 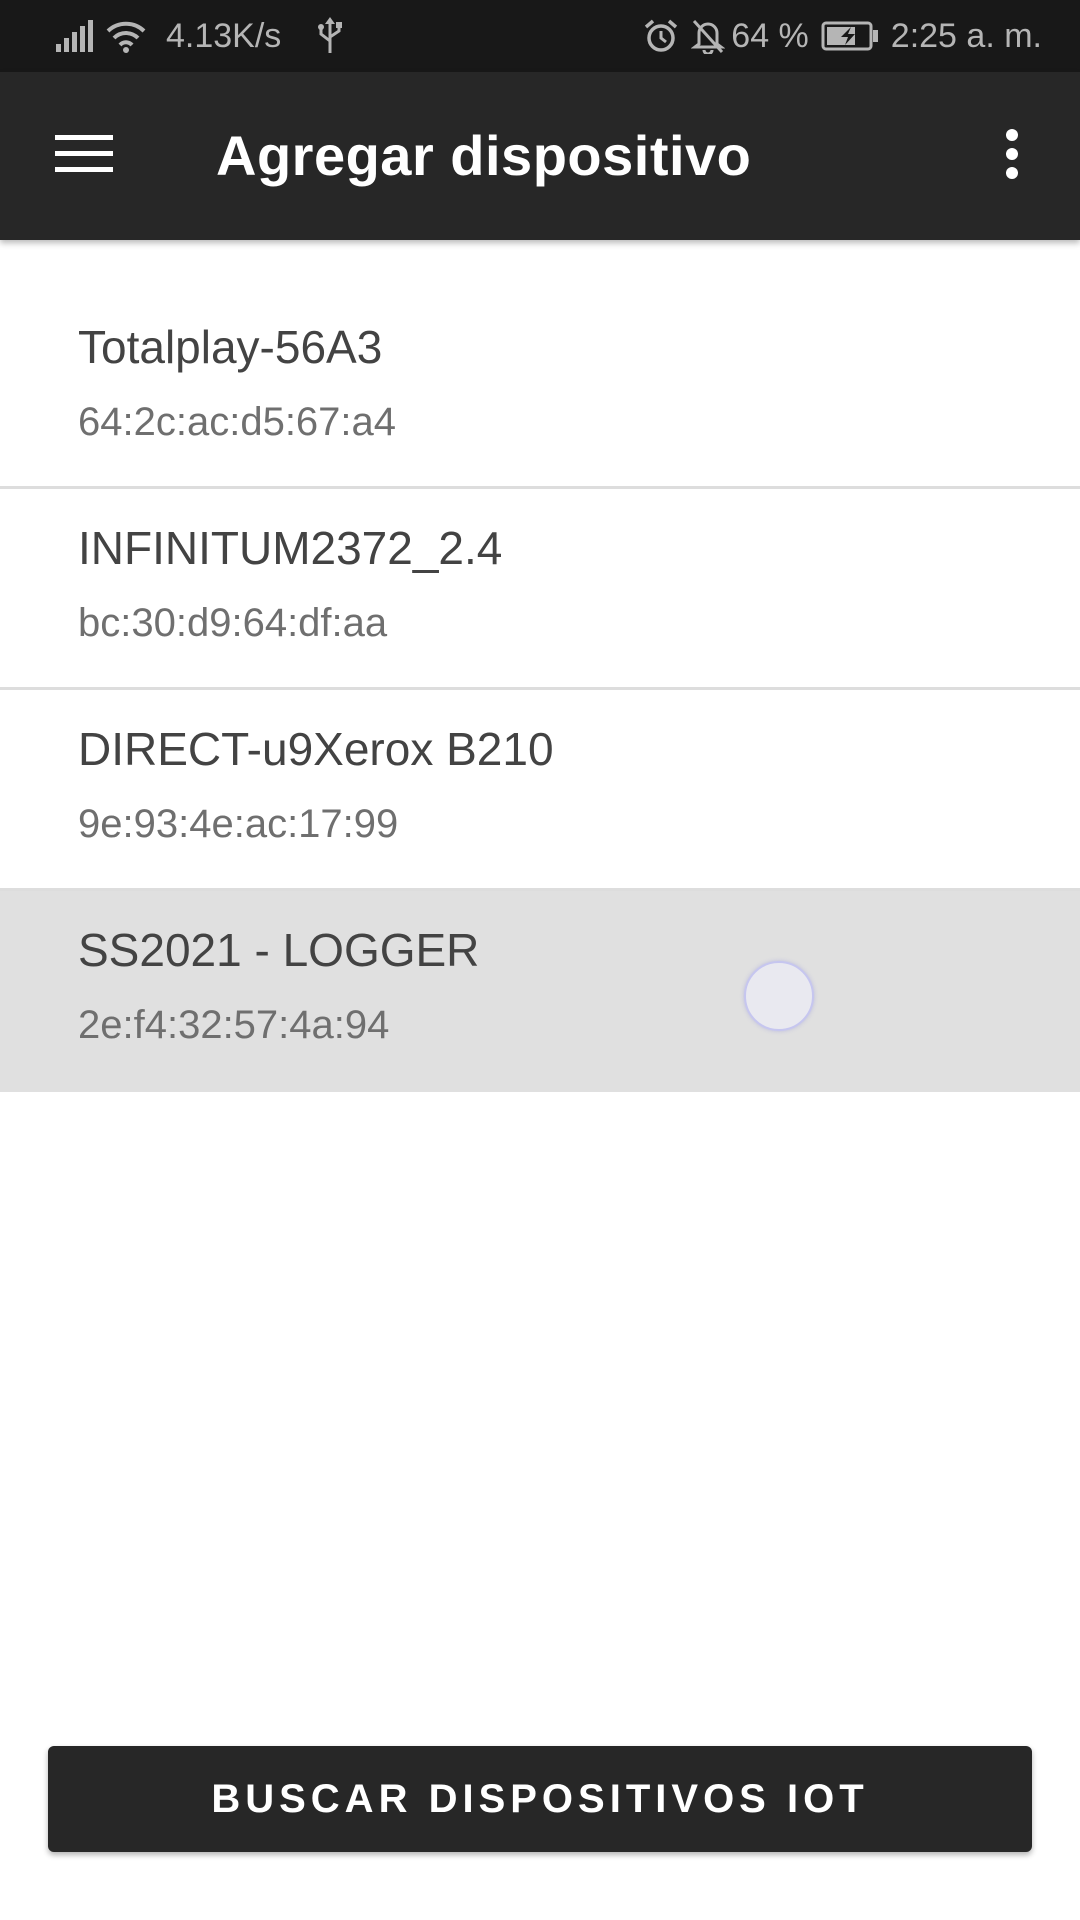 What do you see at coordinates (234, 1025) in the screenshot?
I see `device-mac-address: 2e:f4:32:57:4a:94` at bounding box center [234, 1025].